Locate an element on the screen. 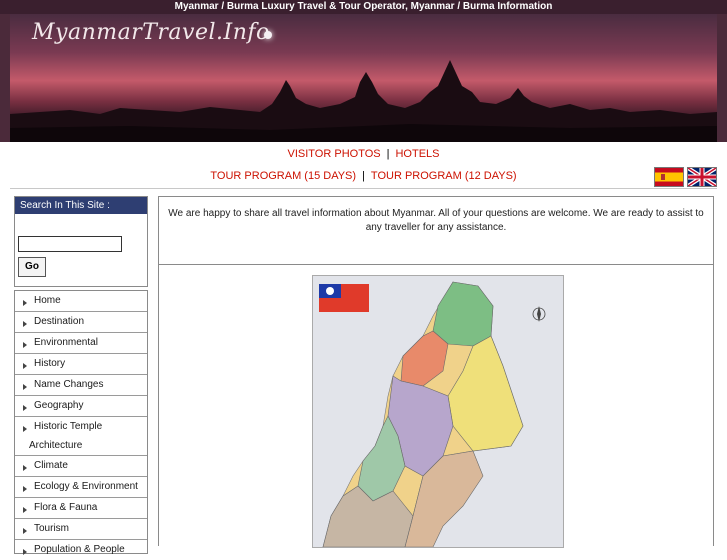 Image resolution: width=727 pixels, height=560 pixels. nav-row-1: VISITOR PHOTOS | HOTELS is located at coordinates (363, 154).